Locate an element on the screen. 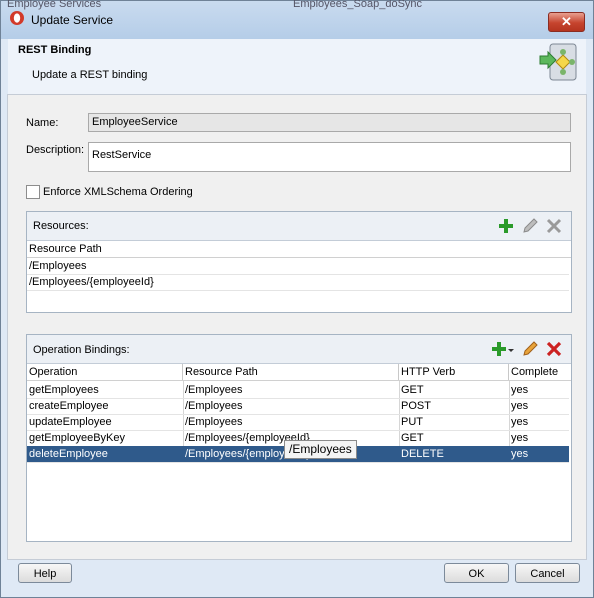 The height and width of the screenshot is (598, 594). close-button: ✕ is located at coordinates (566, 22).